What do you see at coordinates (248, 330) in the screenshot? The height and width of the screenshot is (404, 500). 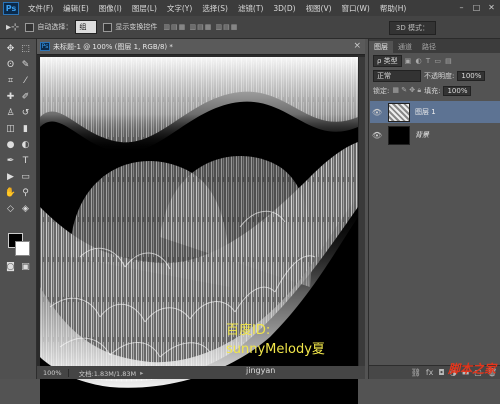 I see `watermark-baidu-id: 百度ID:` at bounding box center [248, 330].